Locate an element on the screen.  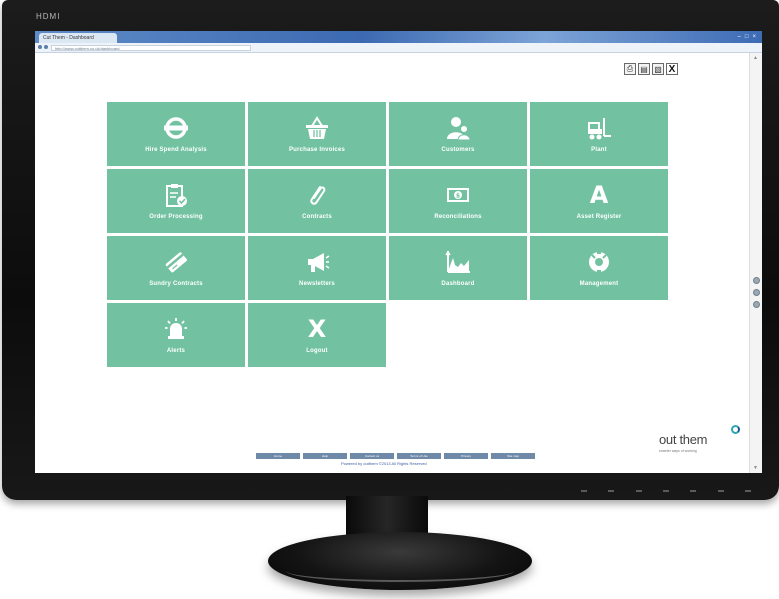
logo-swirl-icon is located at coordinates (735, 429).